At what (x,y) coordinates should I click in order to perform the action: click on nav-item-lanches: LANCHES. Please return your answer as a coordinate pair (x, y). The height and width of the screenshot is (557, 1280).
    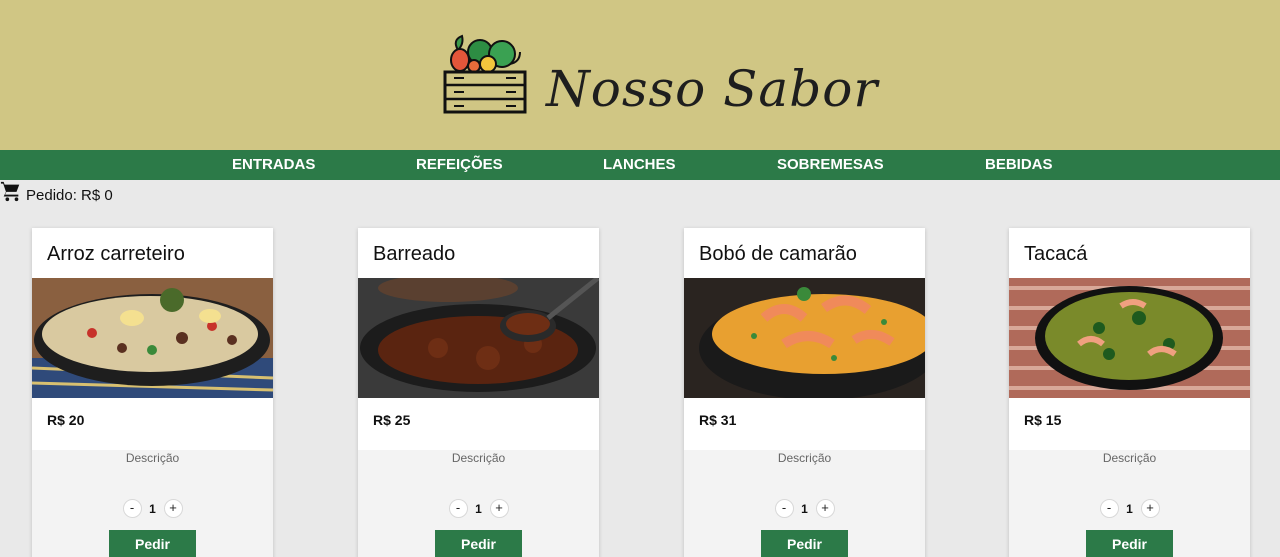
    Looking at the image, I should click on (639, 165).